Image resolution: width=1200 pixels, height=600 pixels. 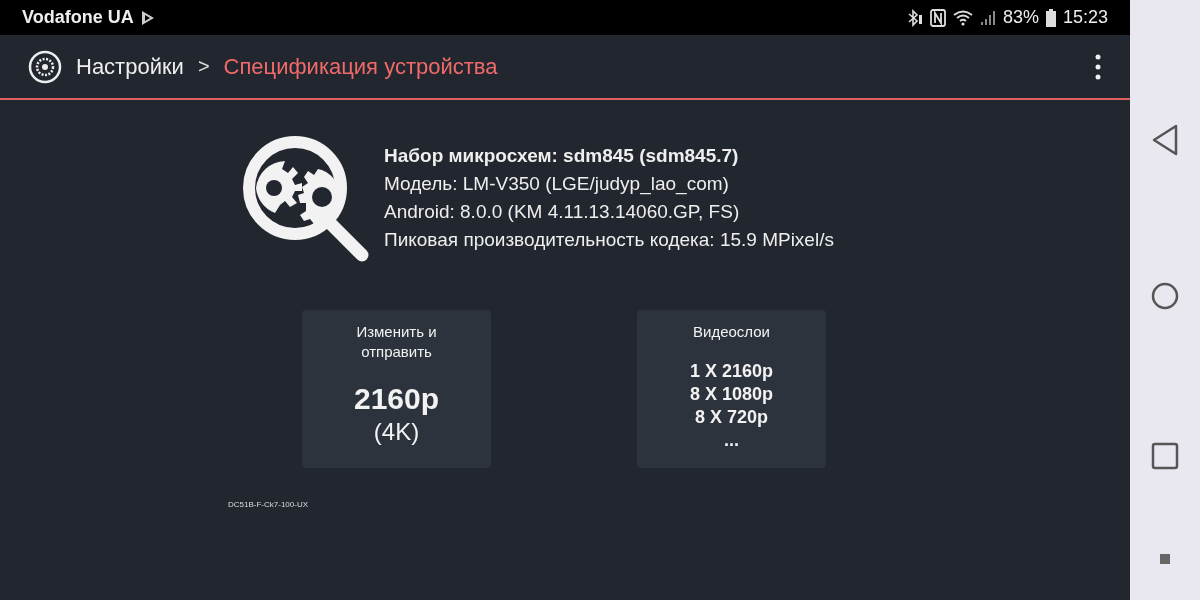 What do you see at coordinates (45, 66) in the screenshot?
I see `settings-icon` at bounding box center [45, 66].